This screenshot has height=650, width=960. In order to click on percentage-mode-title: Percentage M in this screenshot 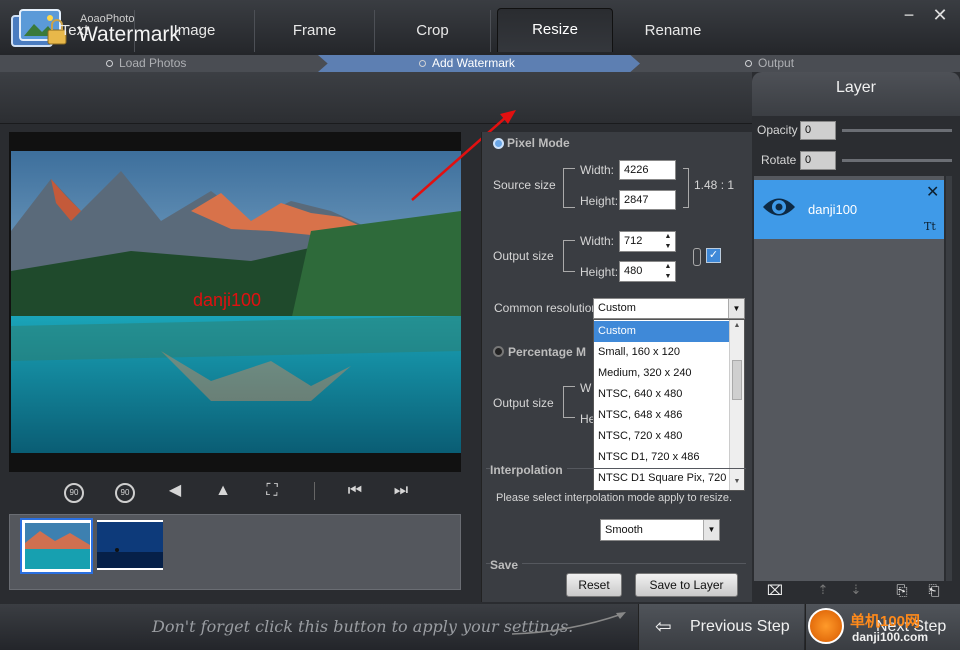, I will do `click(547, 352)`.